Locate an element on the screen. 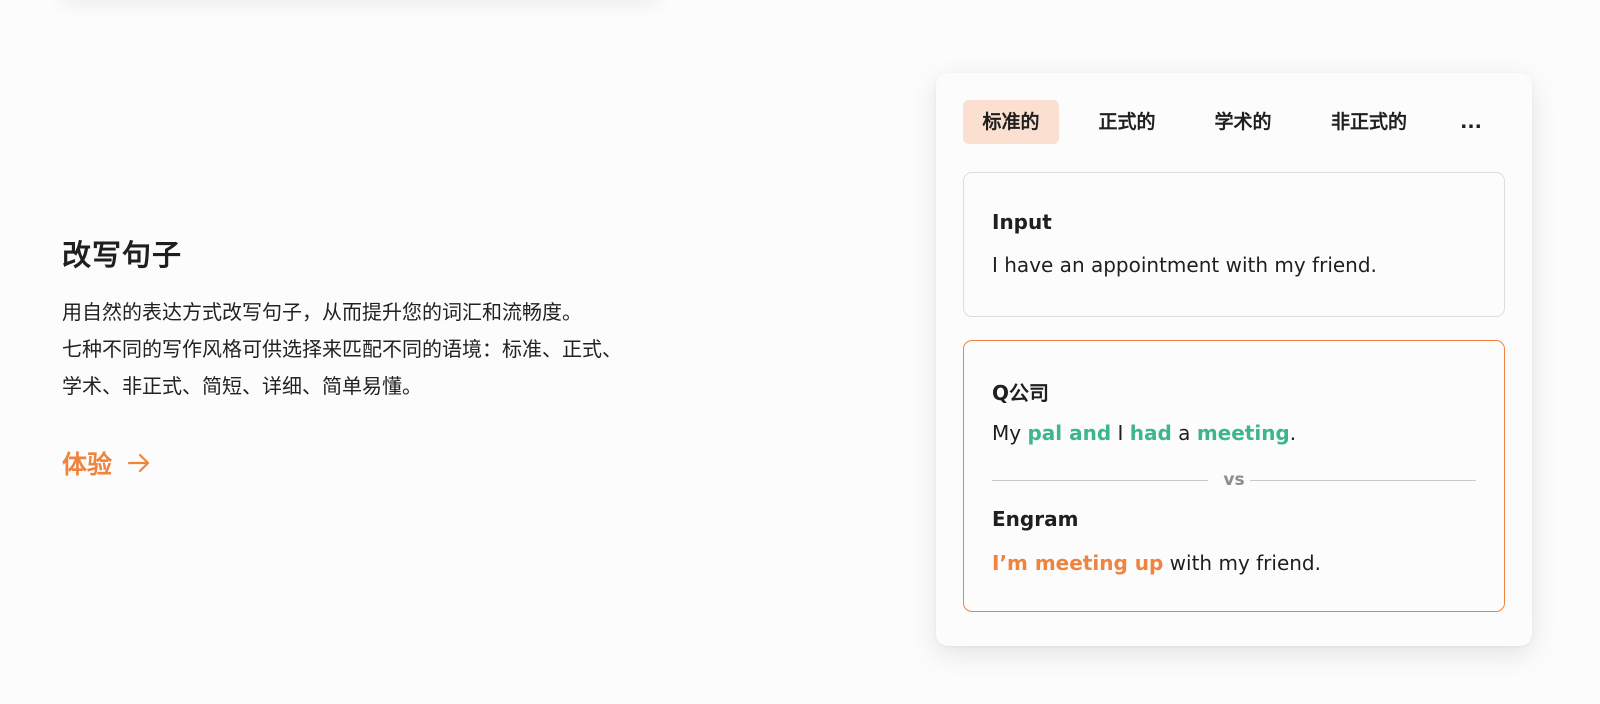  arrow-right-icon is located at coordinates (138, 463).